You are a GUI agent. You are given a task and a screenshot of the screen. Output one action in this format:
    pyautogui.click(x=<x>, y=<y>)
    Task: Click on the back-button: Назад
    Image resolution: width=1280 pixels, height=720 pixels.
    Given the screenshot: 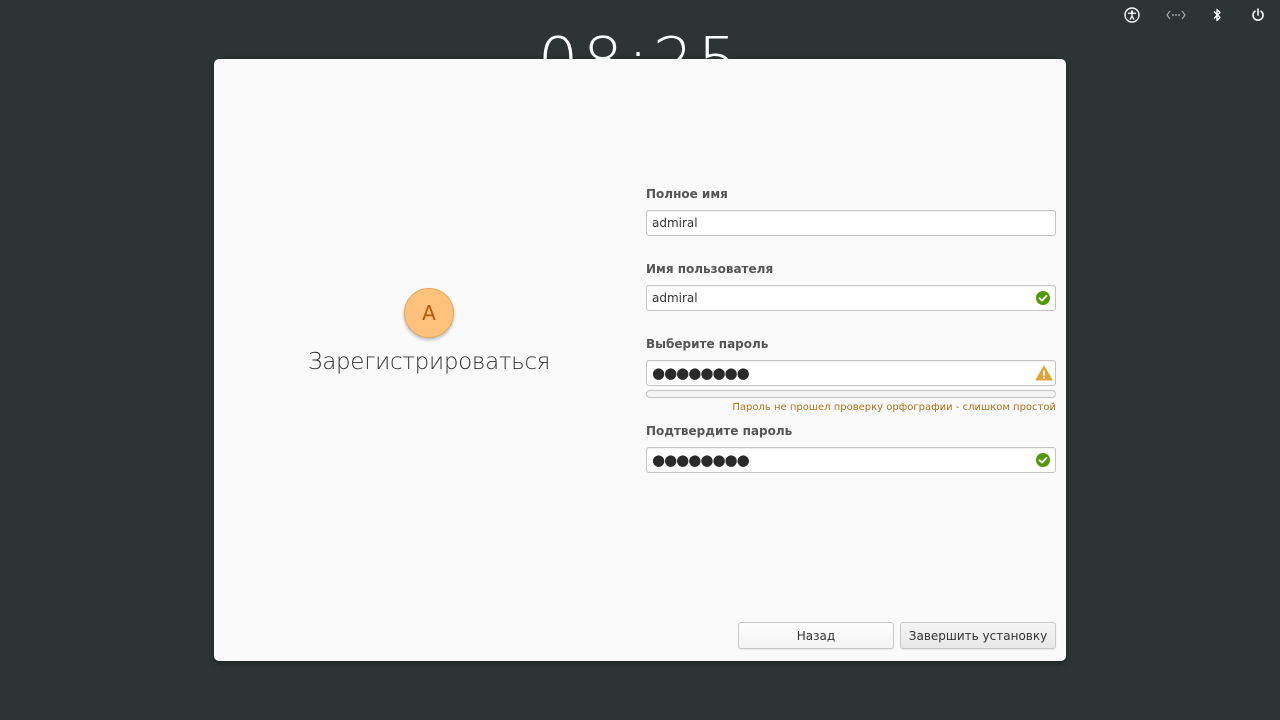 What is the action you would take?
    pyautogui.click(x=816, y=635)
    